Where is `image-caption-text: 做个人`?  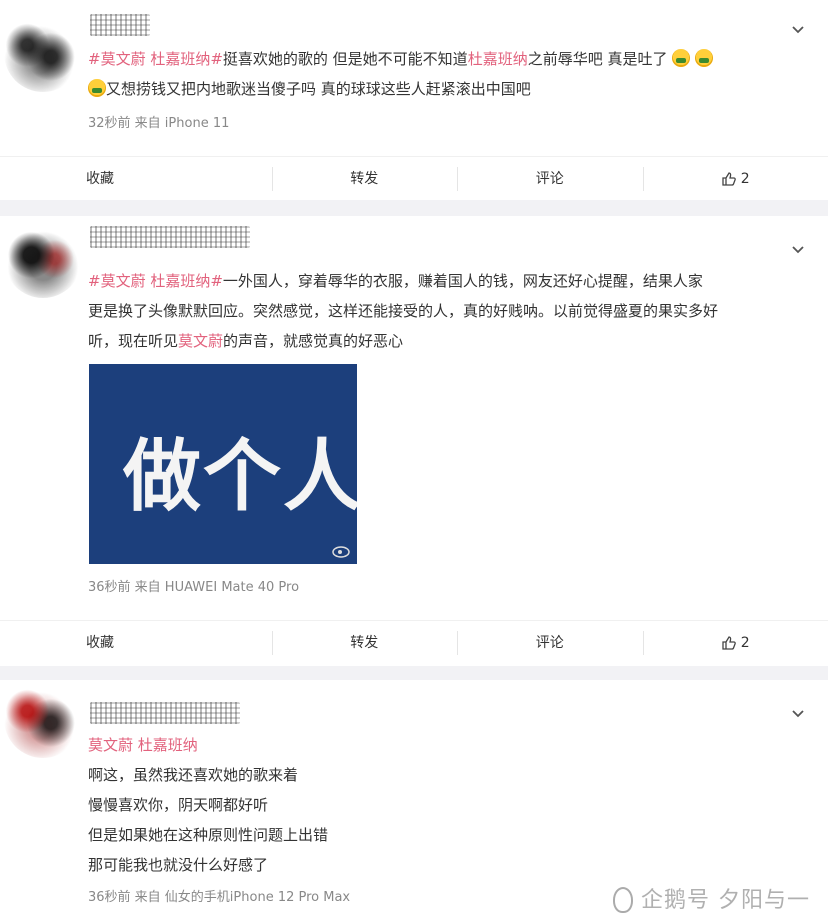
image-caption-text: 做个人 is located at coordinates (240, 477).